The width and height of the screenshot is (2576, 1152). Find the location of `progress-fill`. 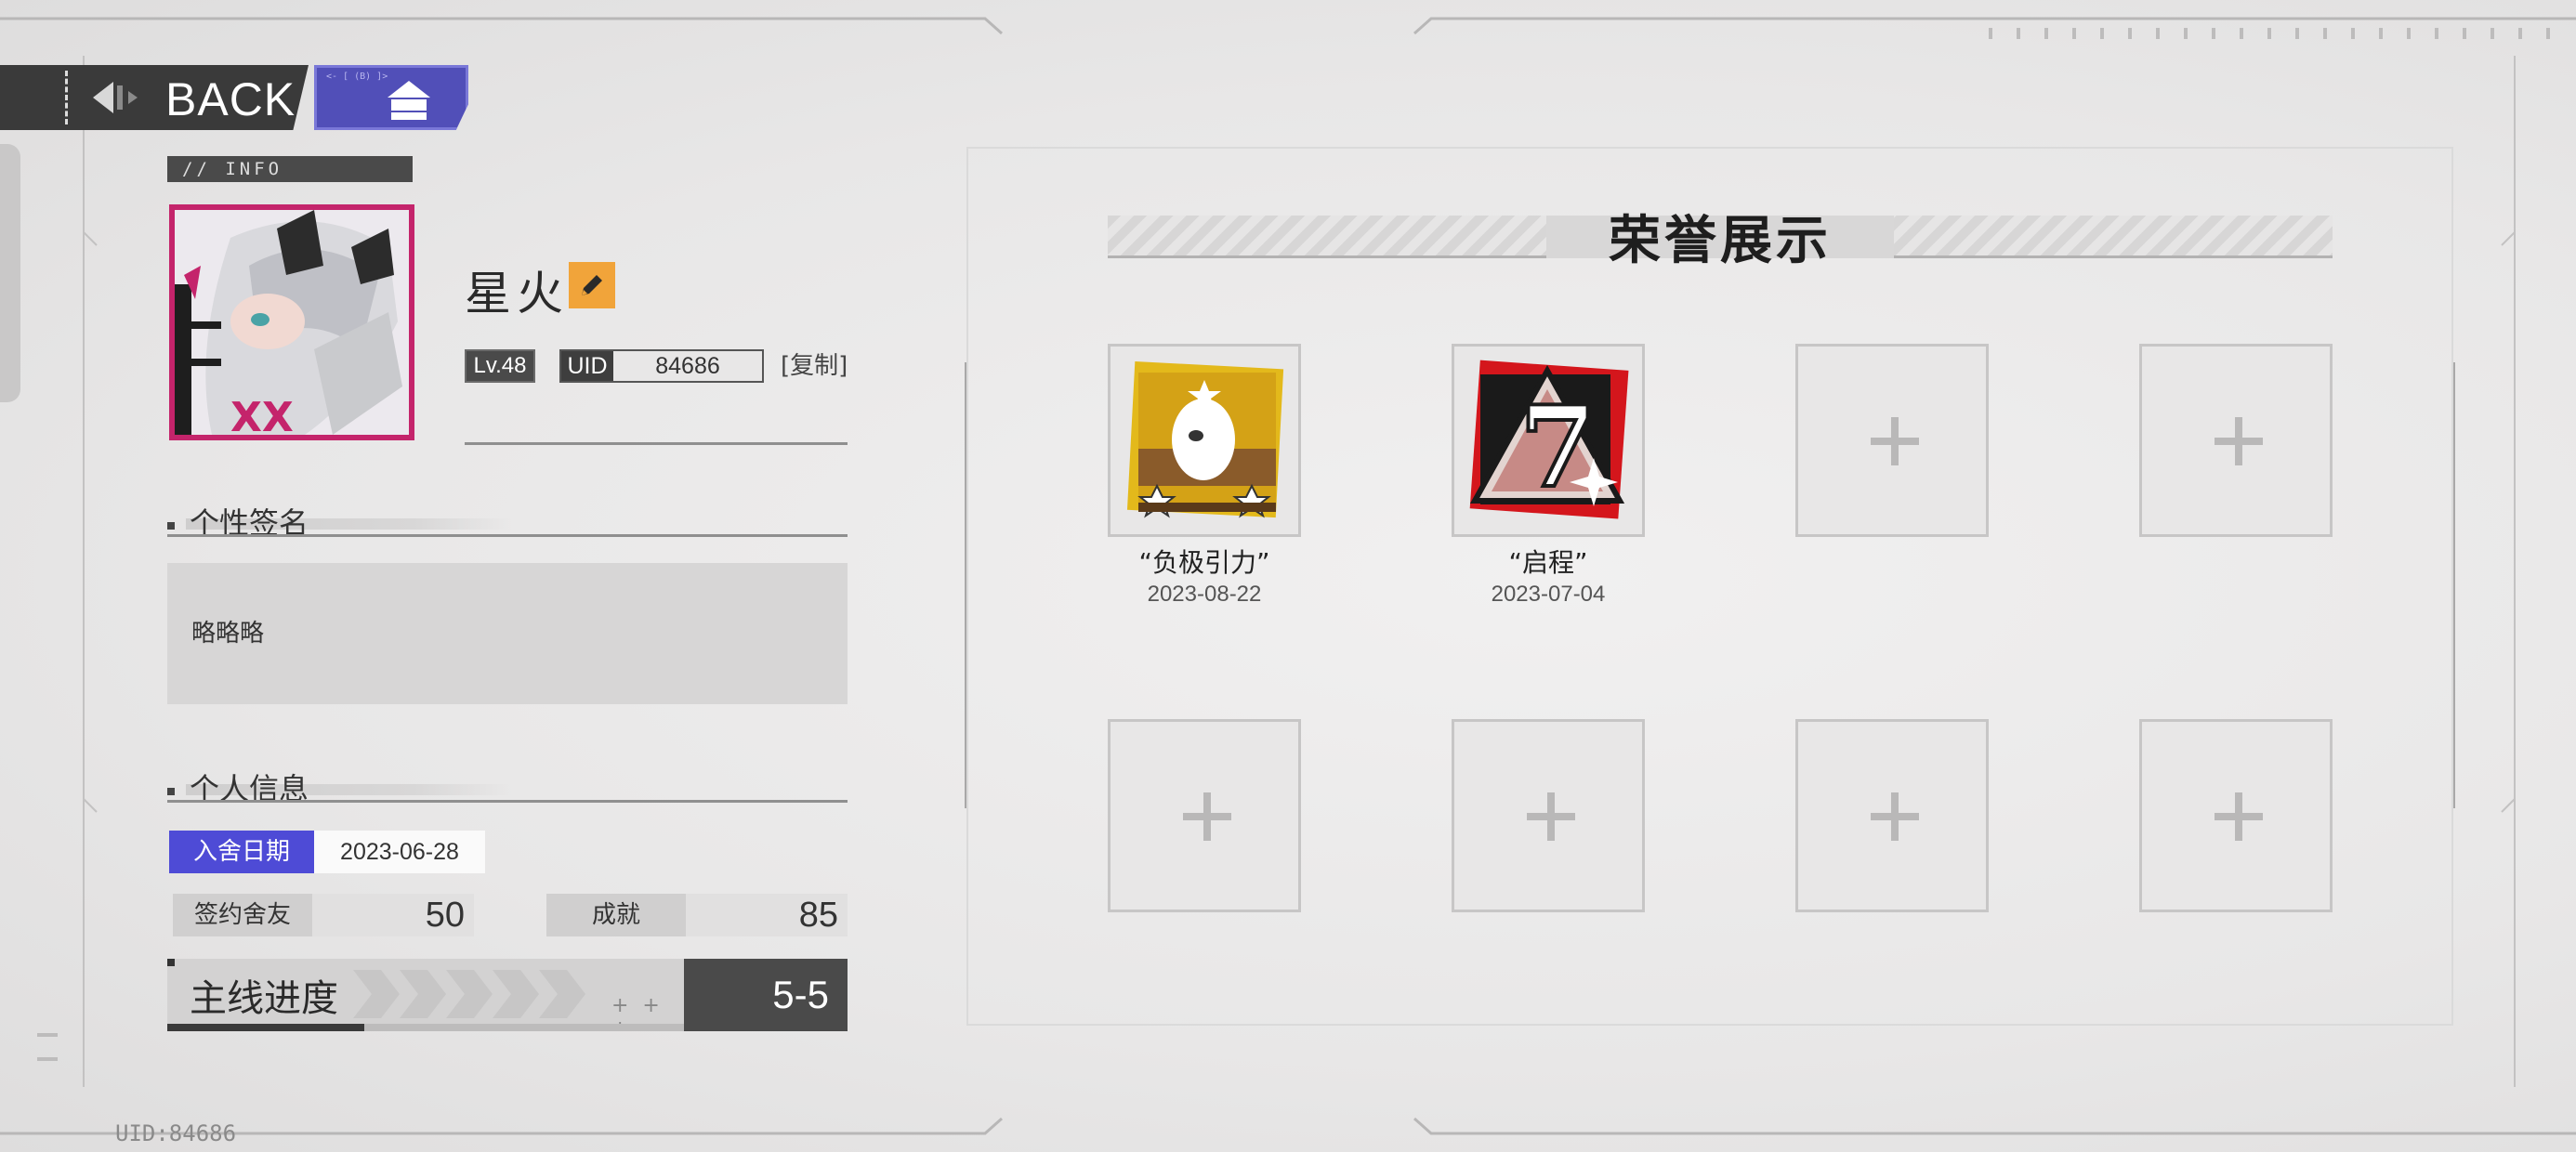

progress-fill is located at coordinates (265, 1027).